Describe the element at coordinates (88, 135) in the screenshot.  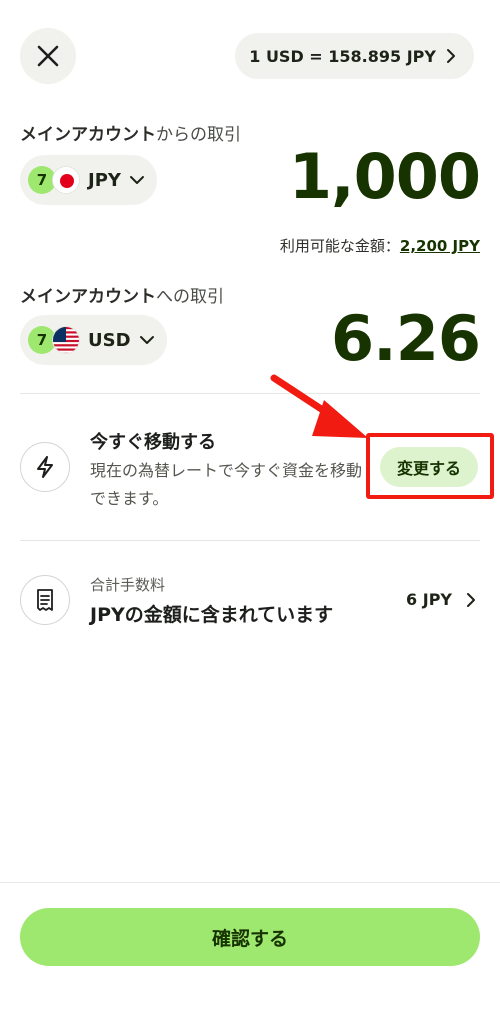
I see `from-account-name: メインアカウント` at that location.